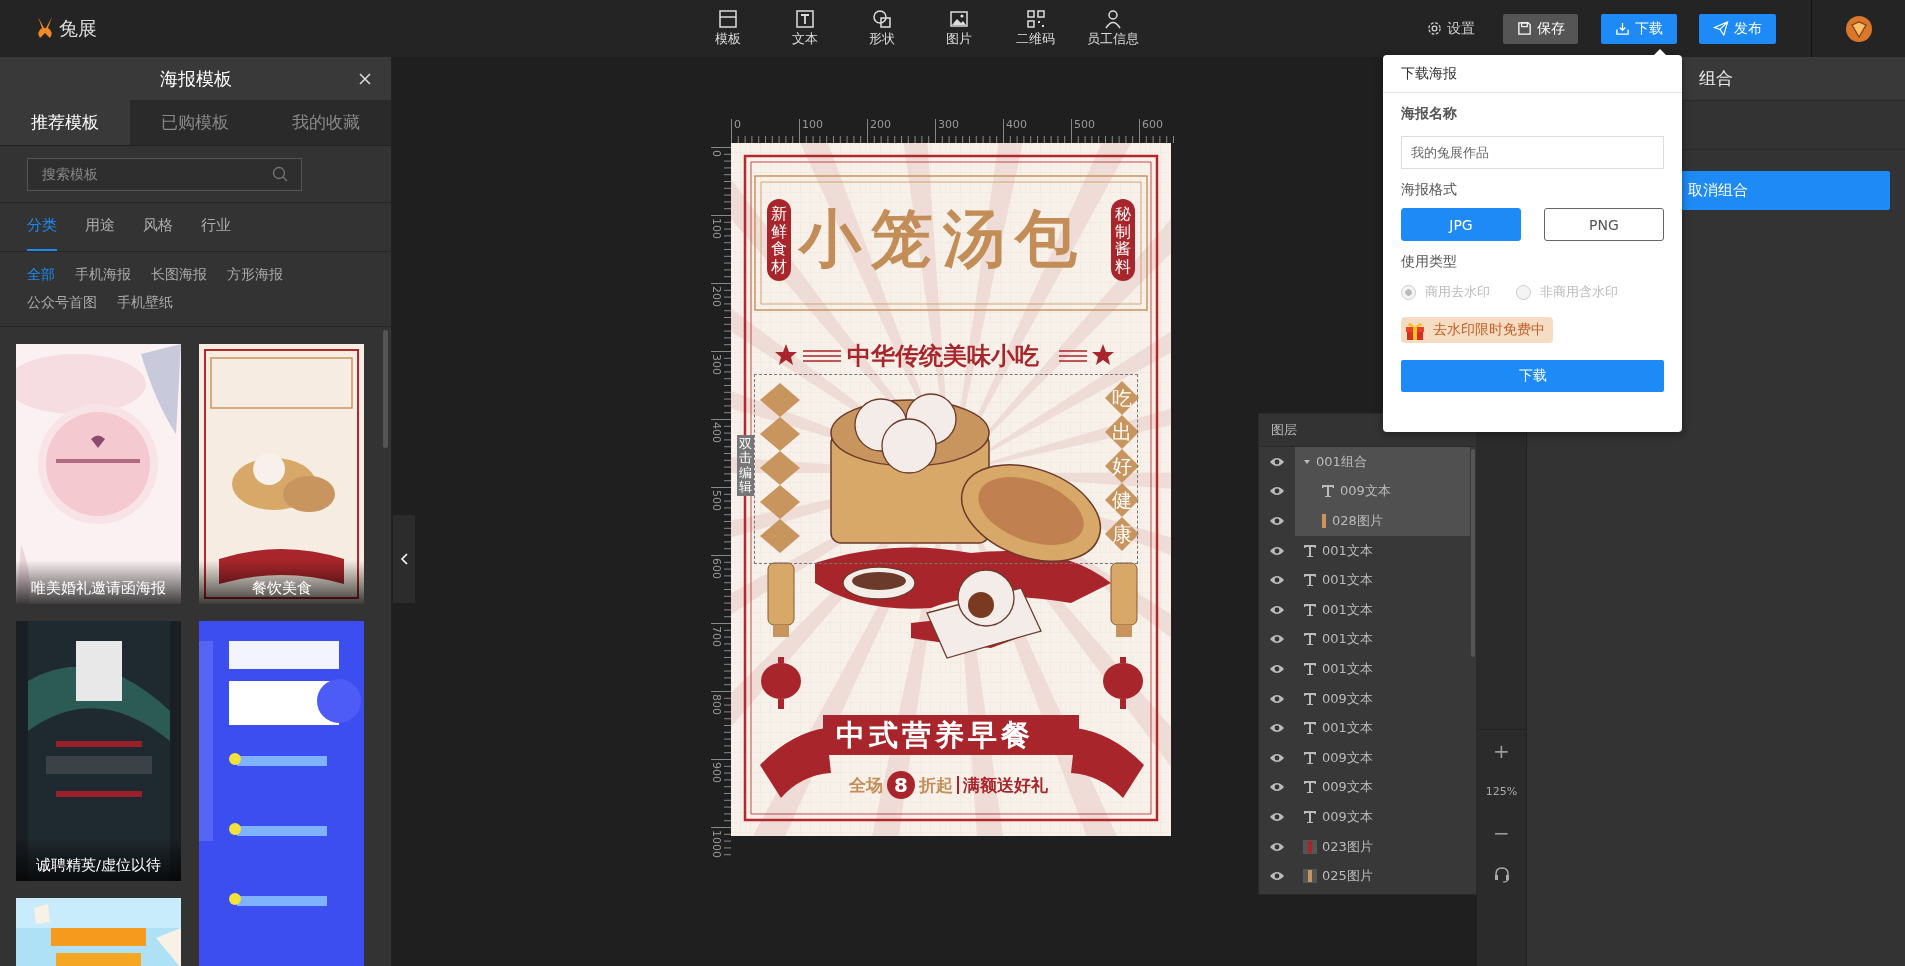 This screenshot has height=966, width=1905. What do you see at coordinates (716, 704) in the screenshot?
I see `ruler-label: 800` at bounding box center [716, 704].